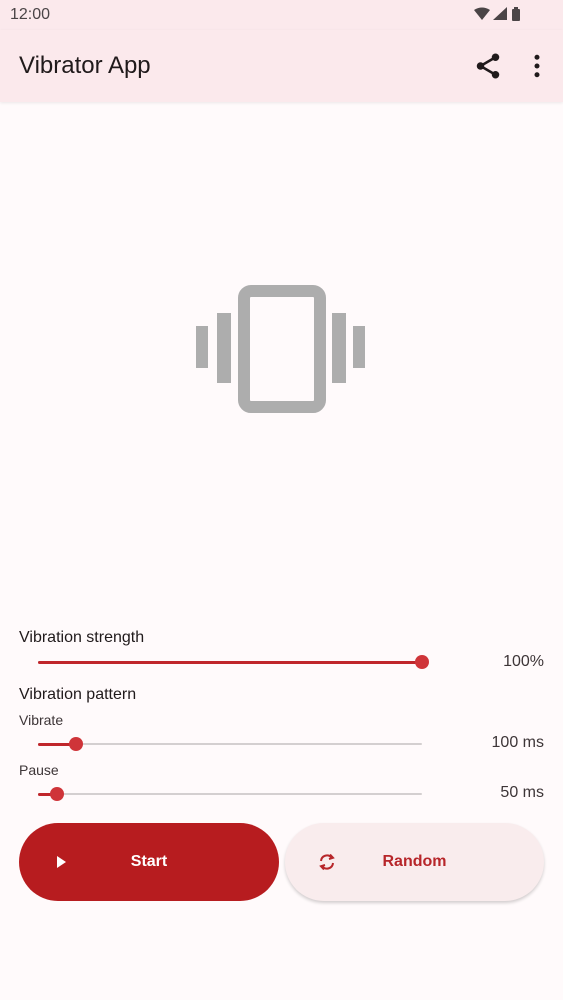 This screenshot has height=1000, width=563. I want to click on pause-slider, so click(230, 794).